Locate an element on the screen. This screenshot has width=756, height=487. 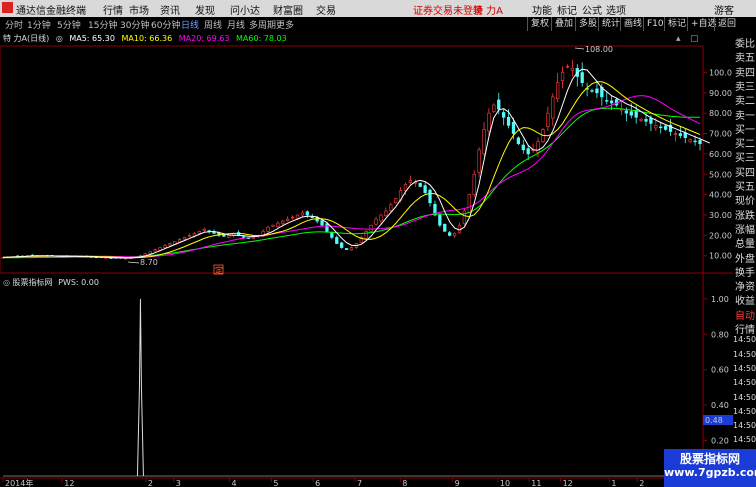
side-panel-label: 买三 is located at coordinates (745, 159).